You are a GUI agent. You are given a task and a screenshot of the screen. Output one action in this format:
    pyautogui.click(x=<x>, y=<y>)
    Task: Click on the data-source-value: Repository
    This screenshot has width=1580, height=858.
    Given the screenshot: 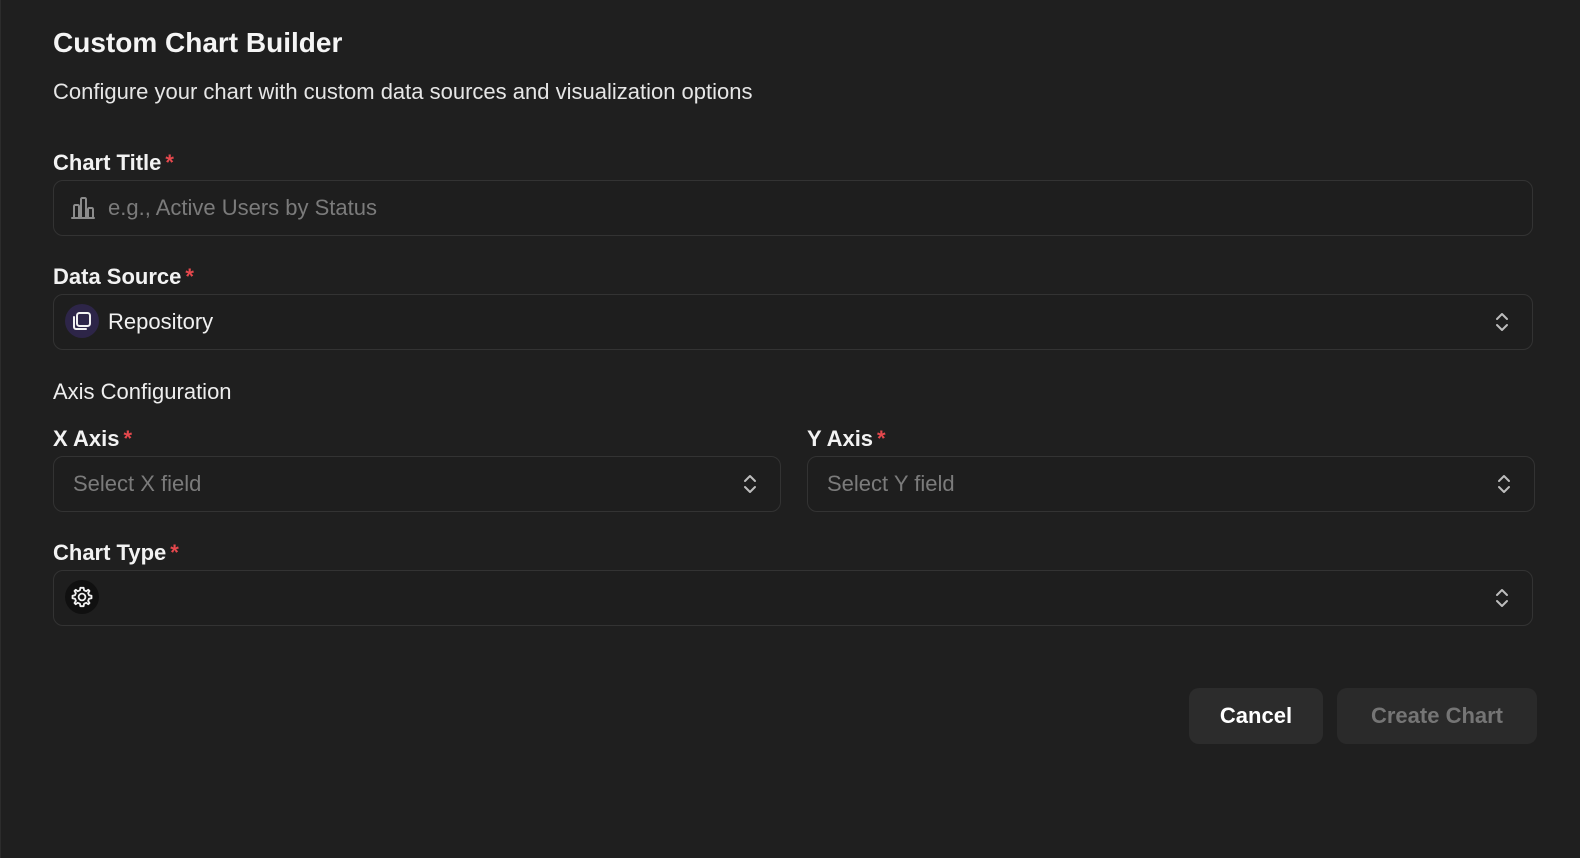 What is the action you would take?
    pyautogui.click(x=161, y=321)
    